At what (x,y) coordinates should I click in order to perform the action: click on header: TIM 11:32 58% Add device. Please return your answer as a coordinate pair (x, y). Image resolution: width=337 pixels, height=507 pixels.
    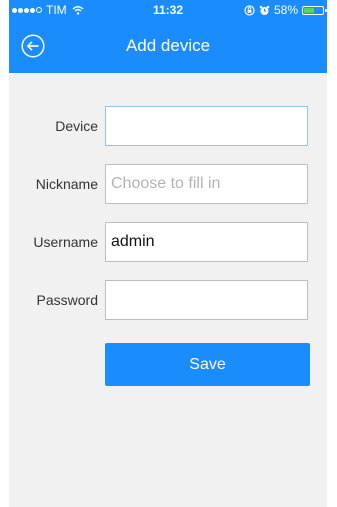
    Looking at the image, I should click on (168, 36).